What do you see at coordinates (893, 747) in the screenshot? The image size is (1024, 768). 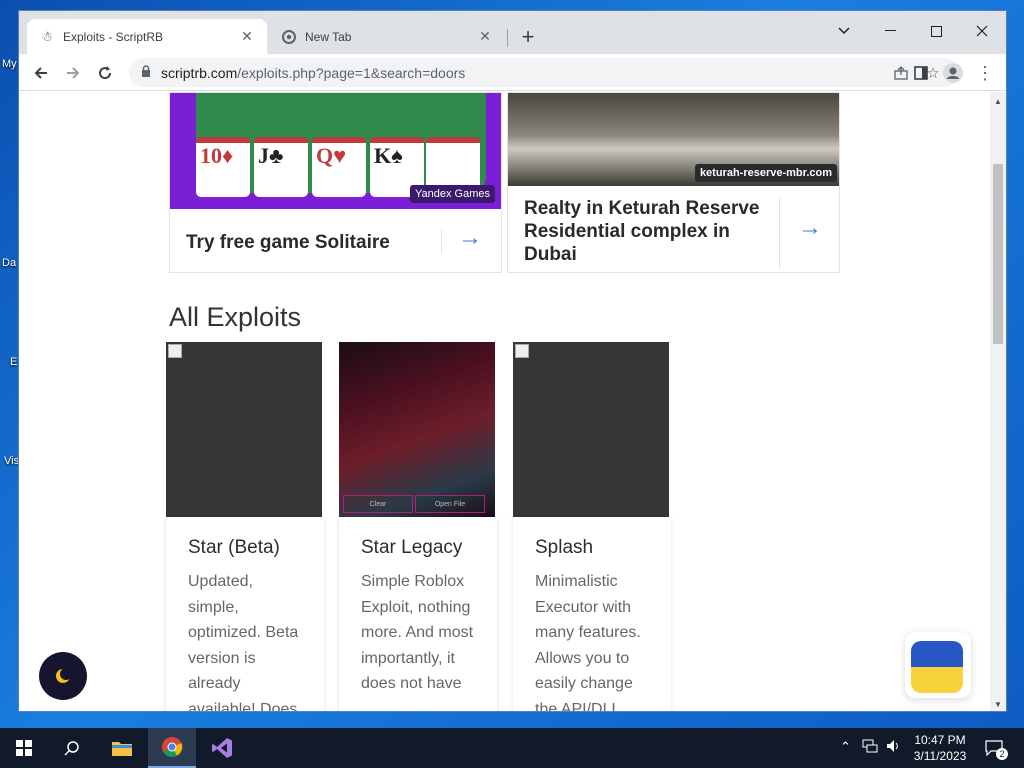 I see `volume-icon` at bounding box center [893, 747].